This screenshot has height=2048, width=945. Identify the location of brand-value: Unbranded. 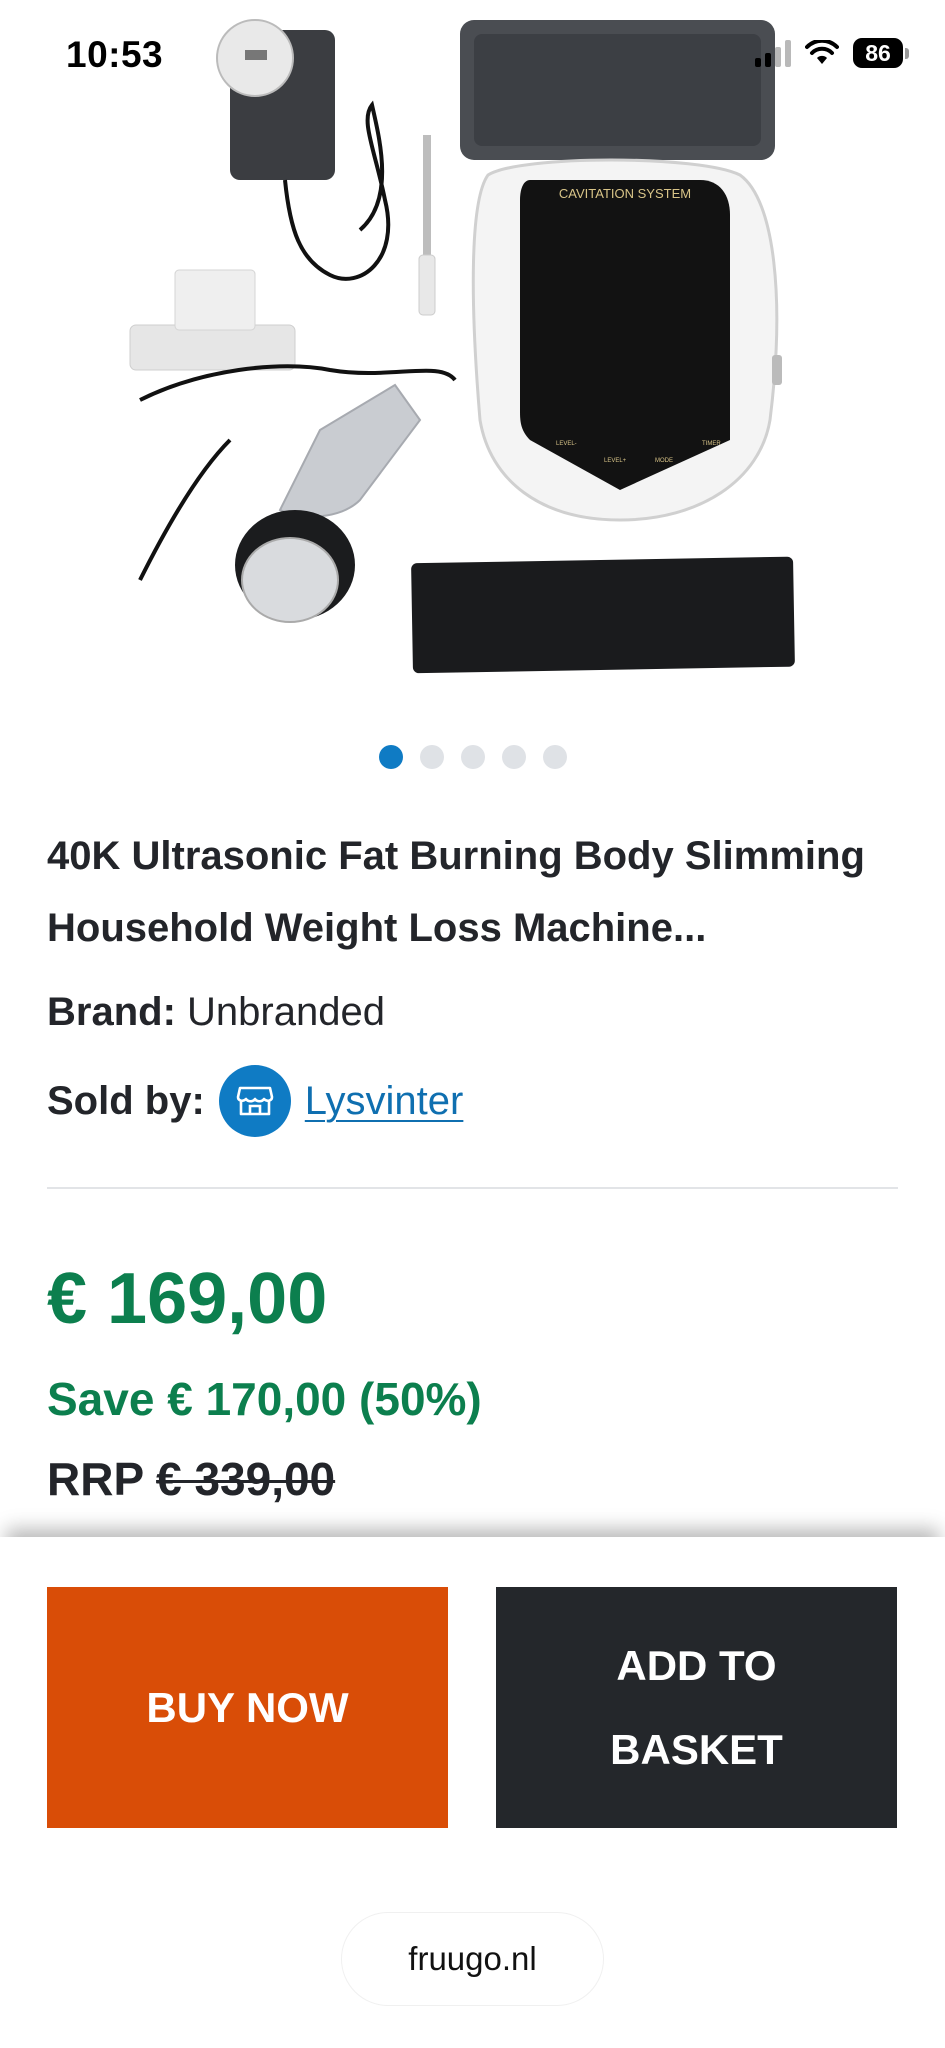
(286, 1012).